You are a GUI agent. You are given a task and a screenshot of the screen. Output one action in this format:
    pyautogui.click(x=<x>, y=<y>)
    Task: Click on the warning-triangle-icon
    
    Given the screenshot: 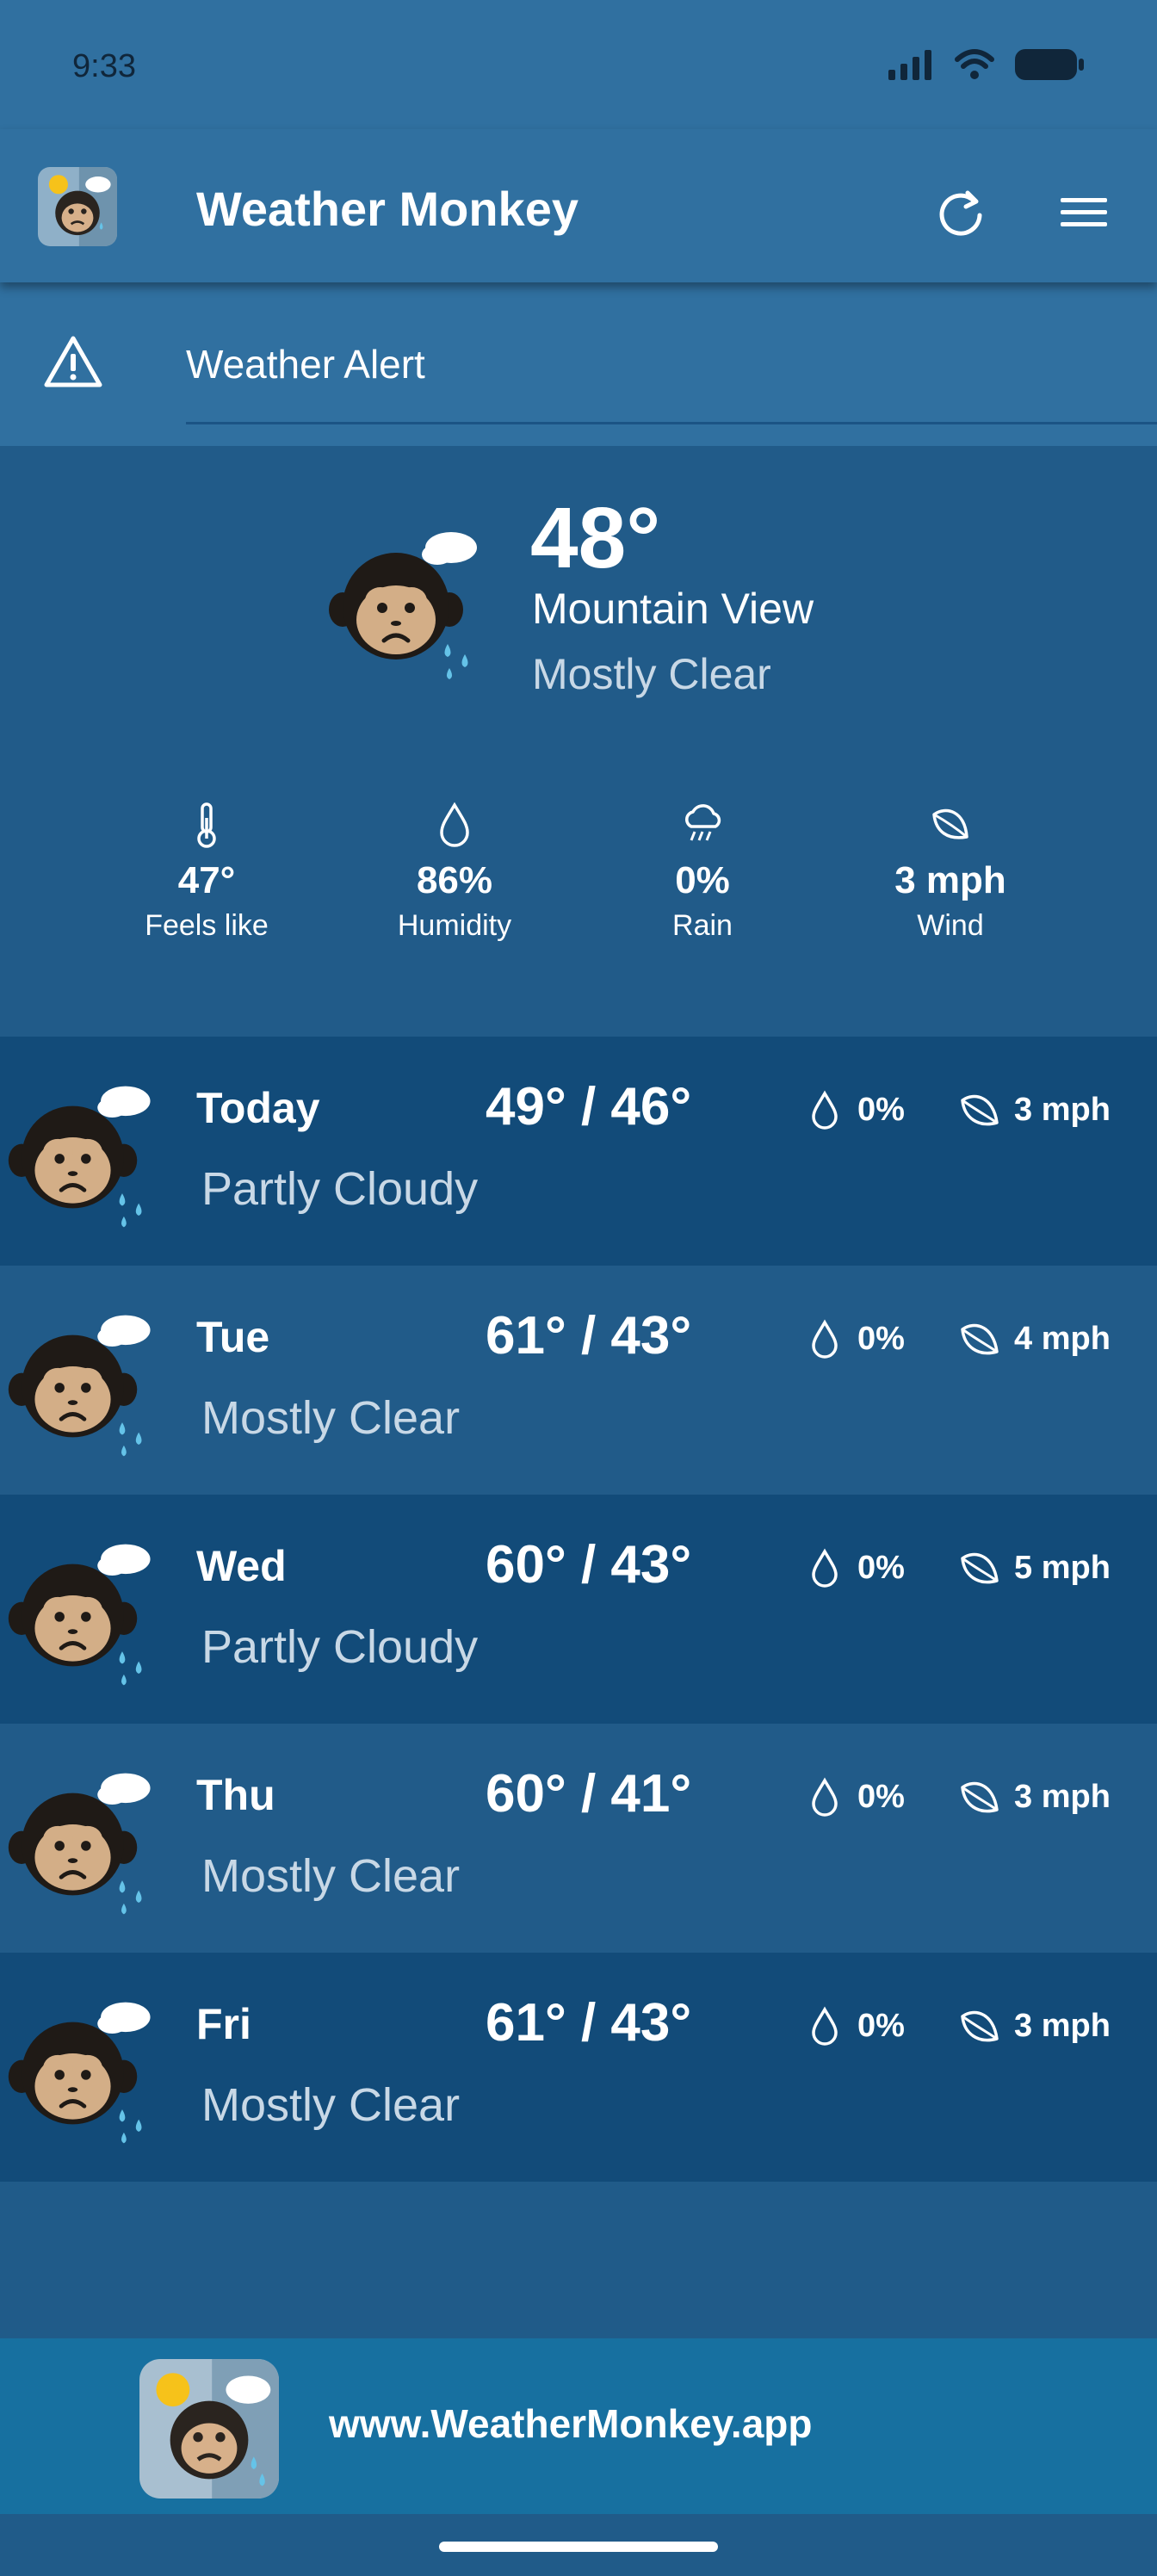 What is the action you would take?
    pyautogui.click(x=73, y=361)
    